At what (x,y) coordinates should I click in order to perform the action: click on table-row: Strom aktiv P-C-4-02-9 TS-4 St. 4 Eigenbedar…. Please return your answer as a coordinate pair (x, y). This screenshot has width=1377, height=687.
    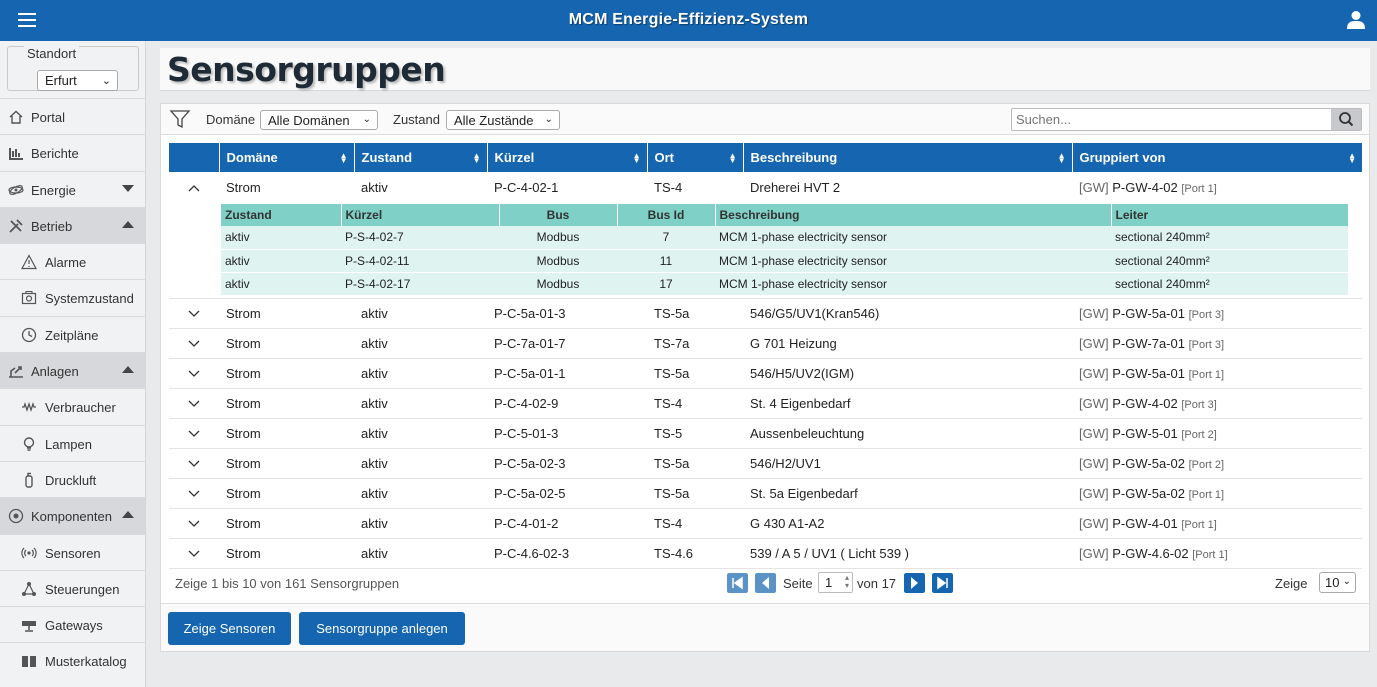
    Looking at the image, I should click on (765, 403).